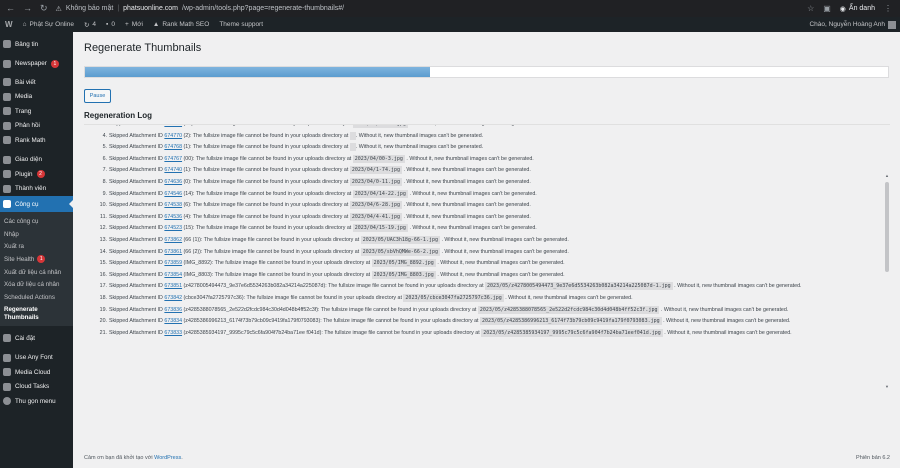 This screenshot has width=900, height=468. I want to click on sidebar-item-label: Media Cloud, so click(33, 372).